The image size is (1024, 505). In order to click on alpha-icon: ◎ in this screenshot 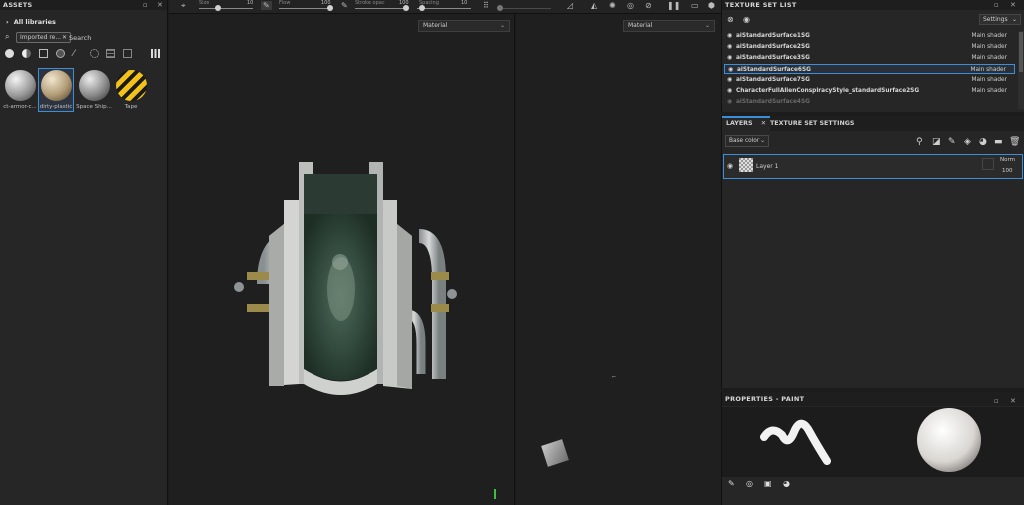, I will do `click(749, 483)`.